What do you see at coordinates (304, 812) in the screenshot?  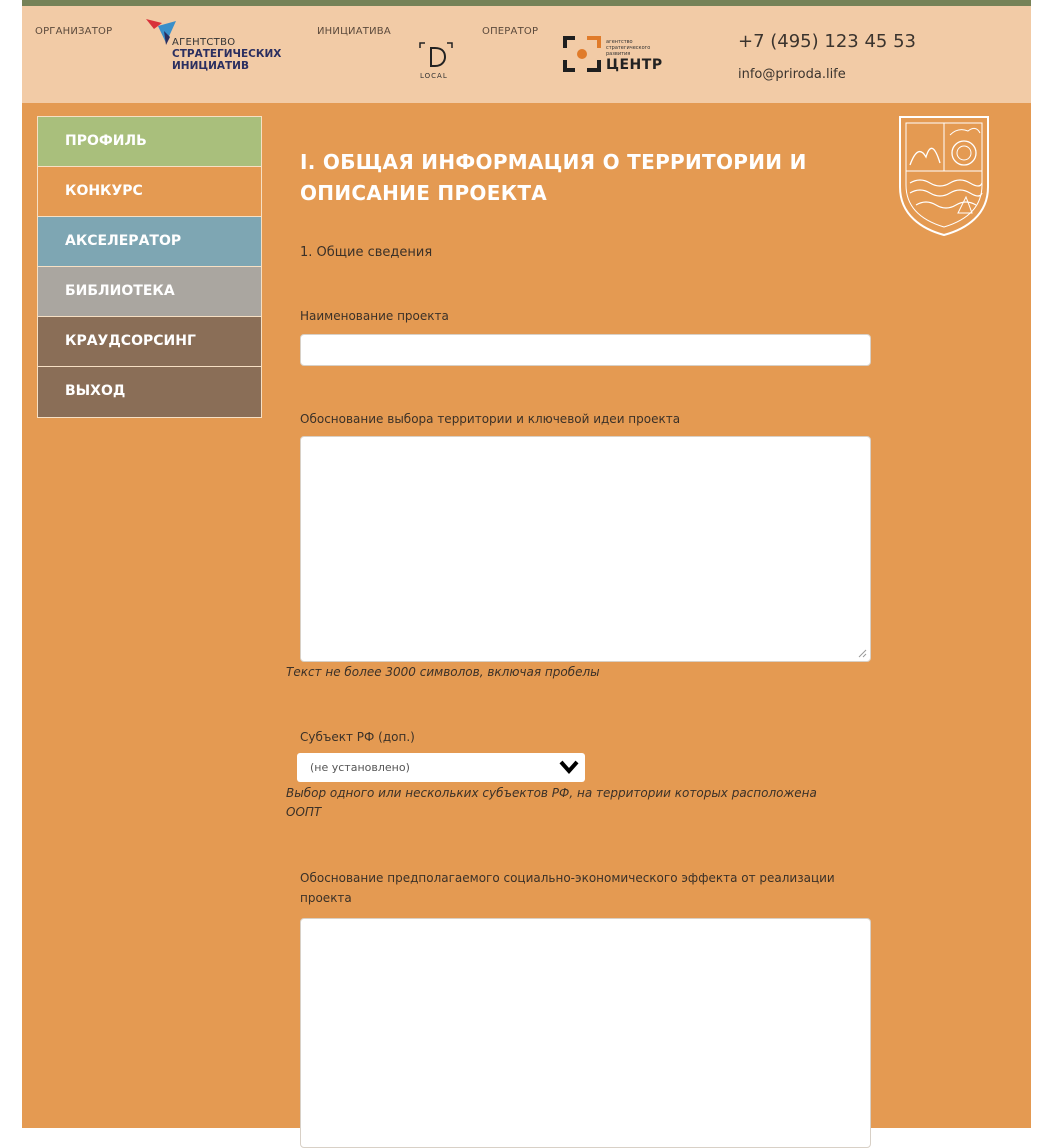 I see `subject-hint-line2: ООПТ` at bounding box center [304, 812].